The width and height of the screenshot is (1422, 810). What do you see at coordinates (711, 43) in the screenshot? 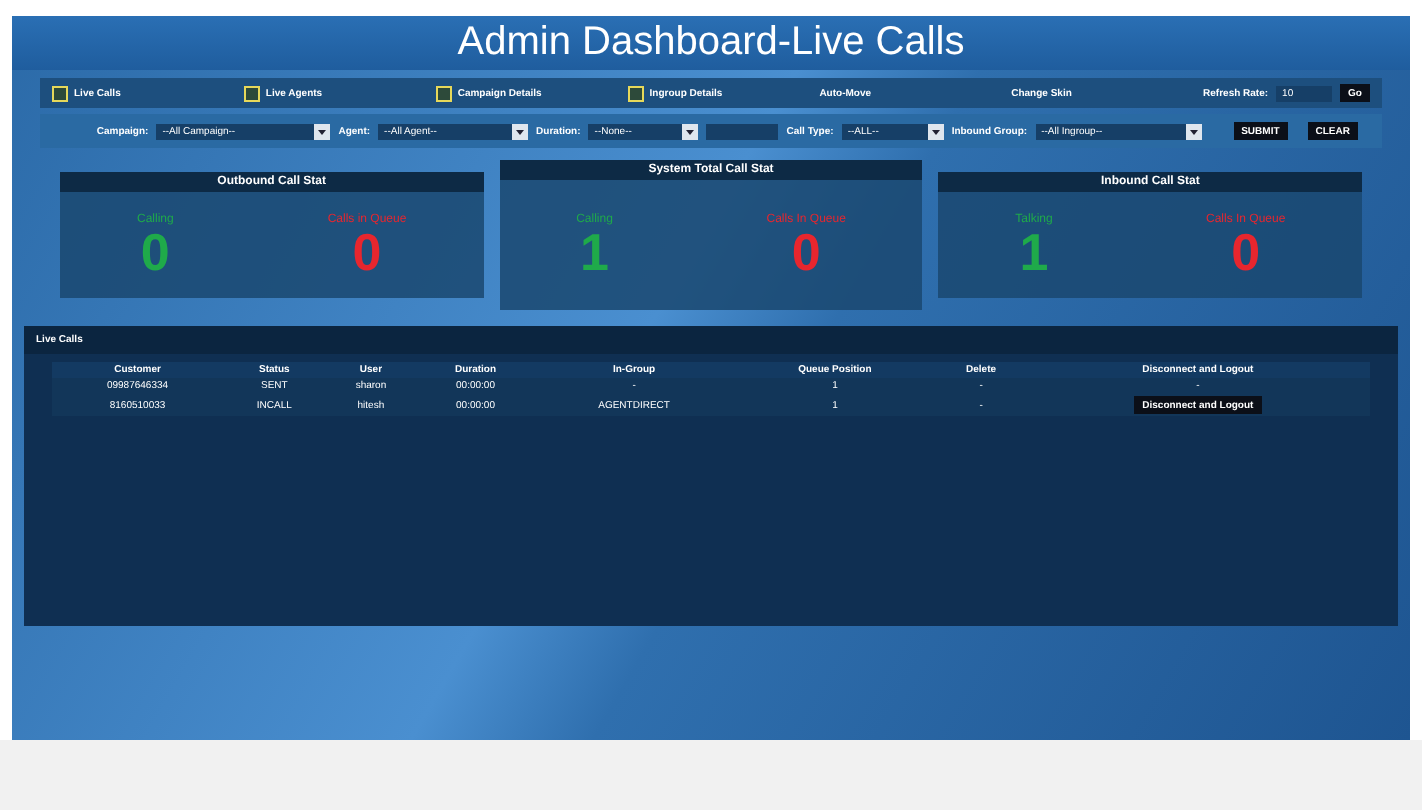
I see `window-title: Admin Dashboard-Live Calls` at bounding box center [711, 43].